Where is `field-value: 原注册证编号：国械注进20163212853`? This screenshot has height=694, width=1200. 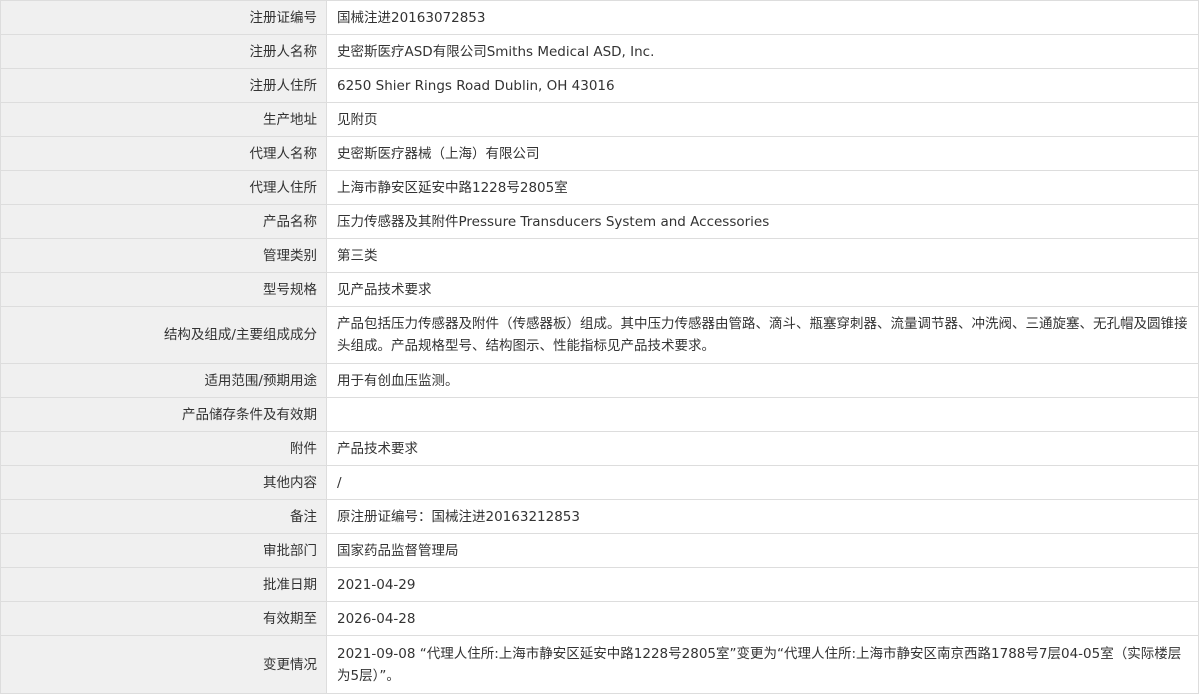 field-value: 原注册证编号：国械注进20163212853 is located at coordinates (762, 516).